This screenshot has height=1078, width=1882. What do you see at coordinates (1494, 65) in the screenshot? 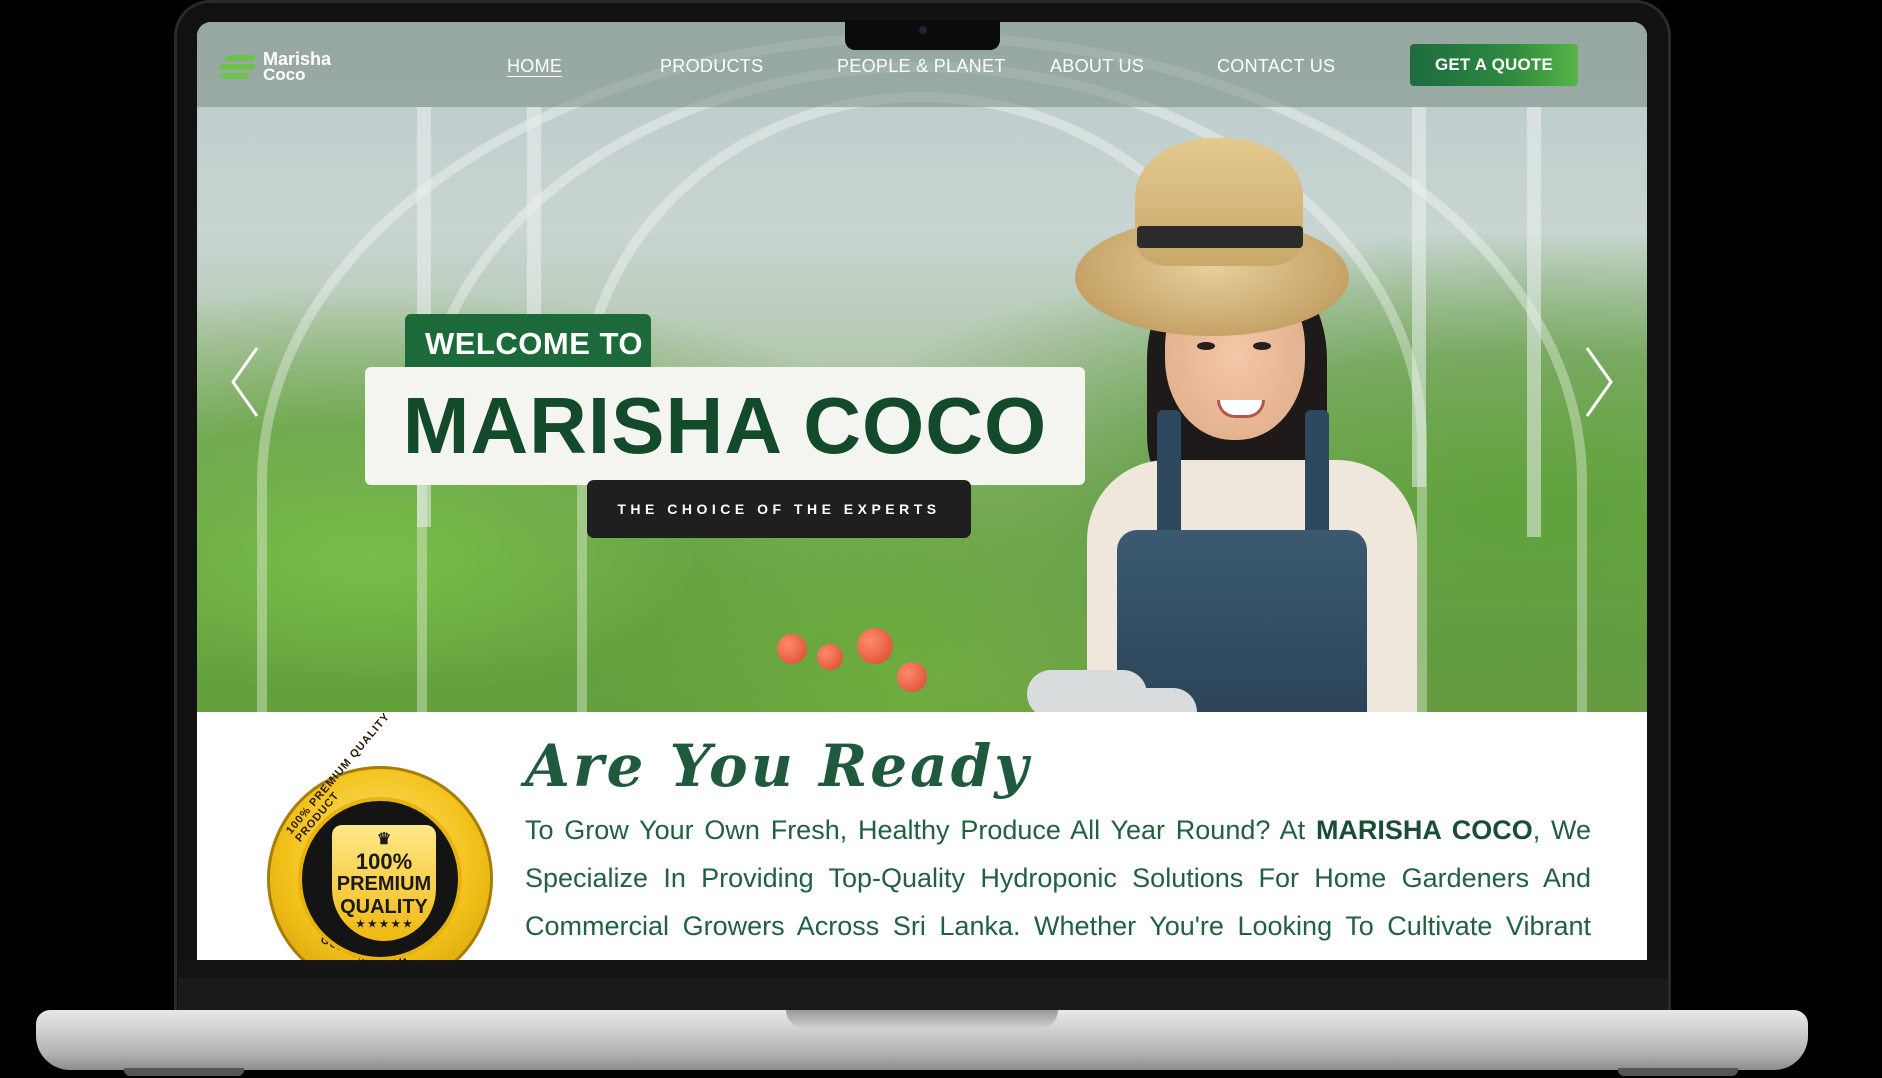
I see `get-a-quote-button: GET A QUOTE` at bounding box center [1494, 65].